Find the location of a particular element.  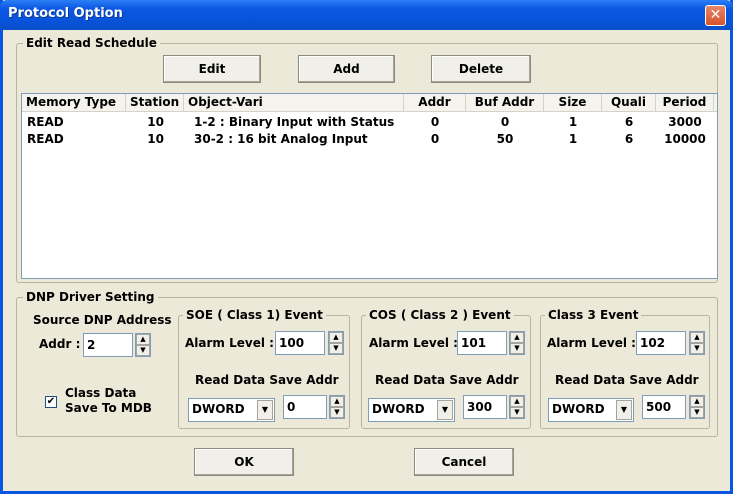

cos-alarm-spinner: ▲ ▼ is located at coordinates (517, 343).